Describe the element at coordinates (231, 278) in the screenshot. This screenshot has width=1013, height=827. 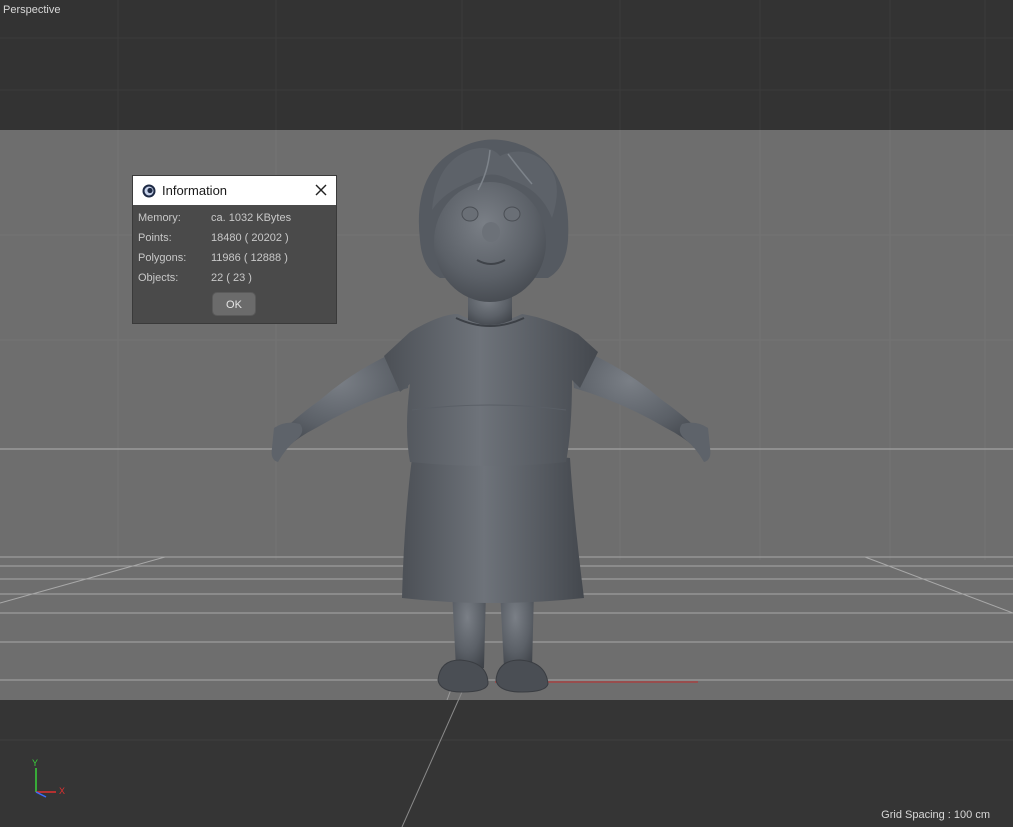
I see `info-value: 22 ( 23 )` at that location.